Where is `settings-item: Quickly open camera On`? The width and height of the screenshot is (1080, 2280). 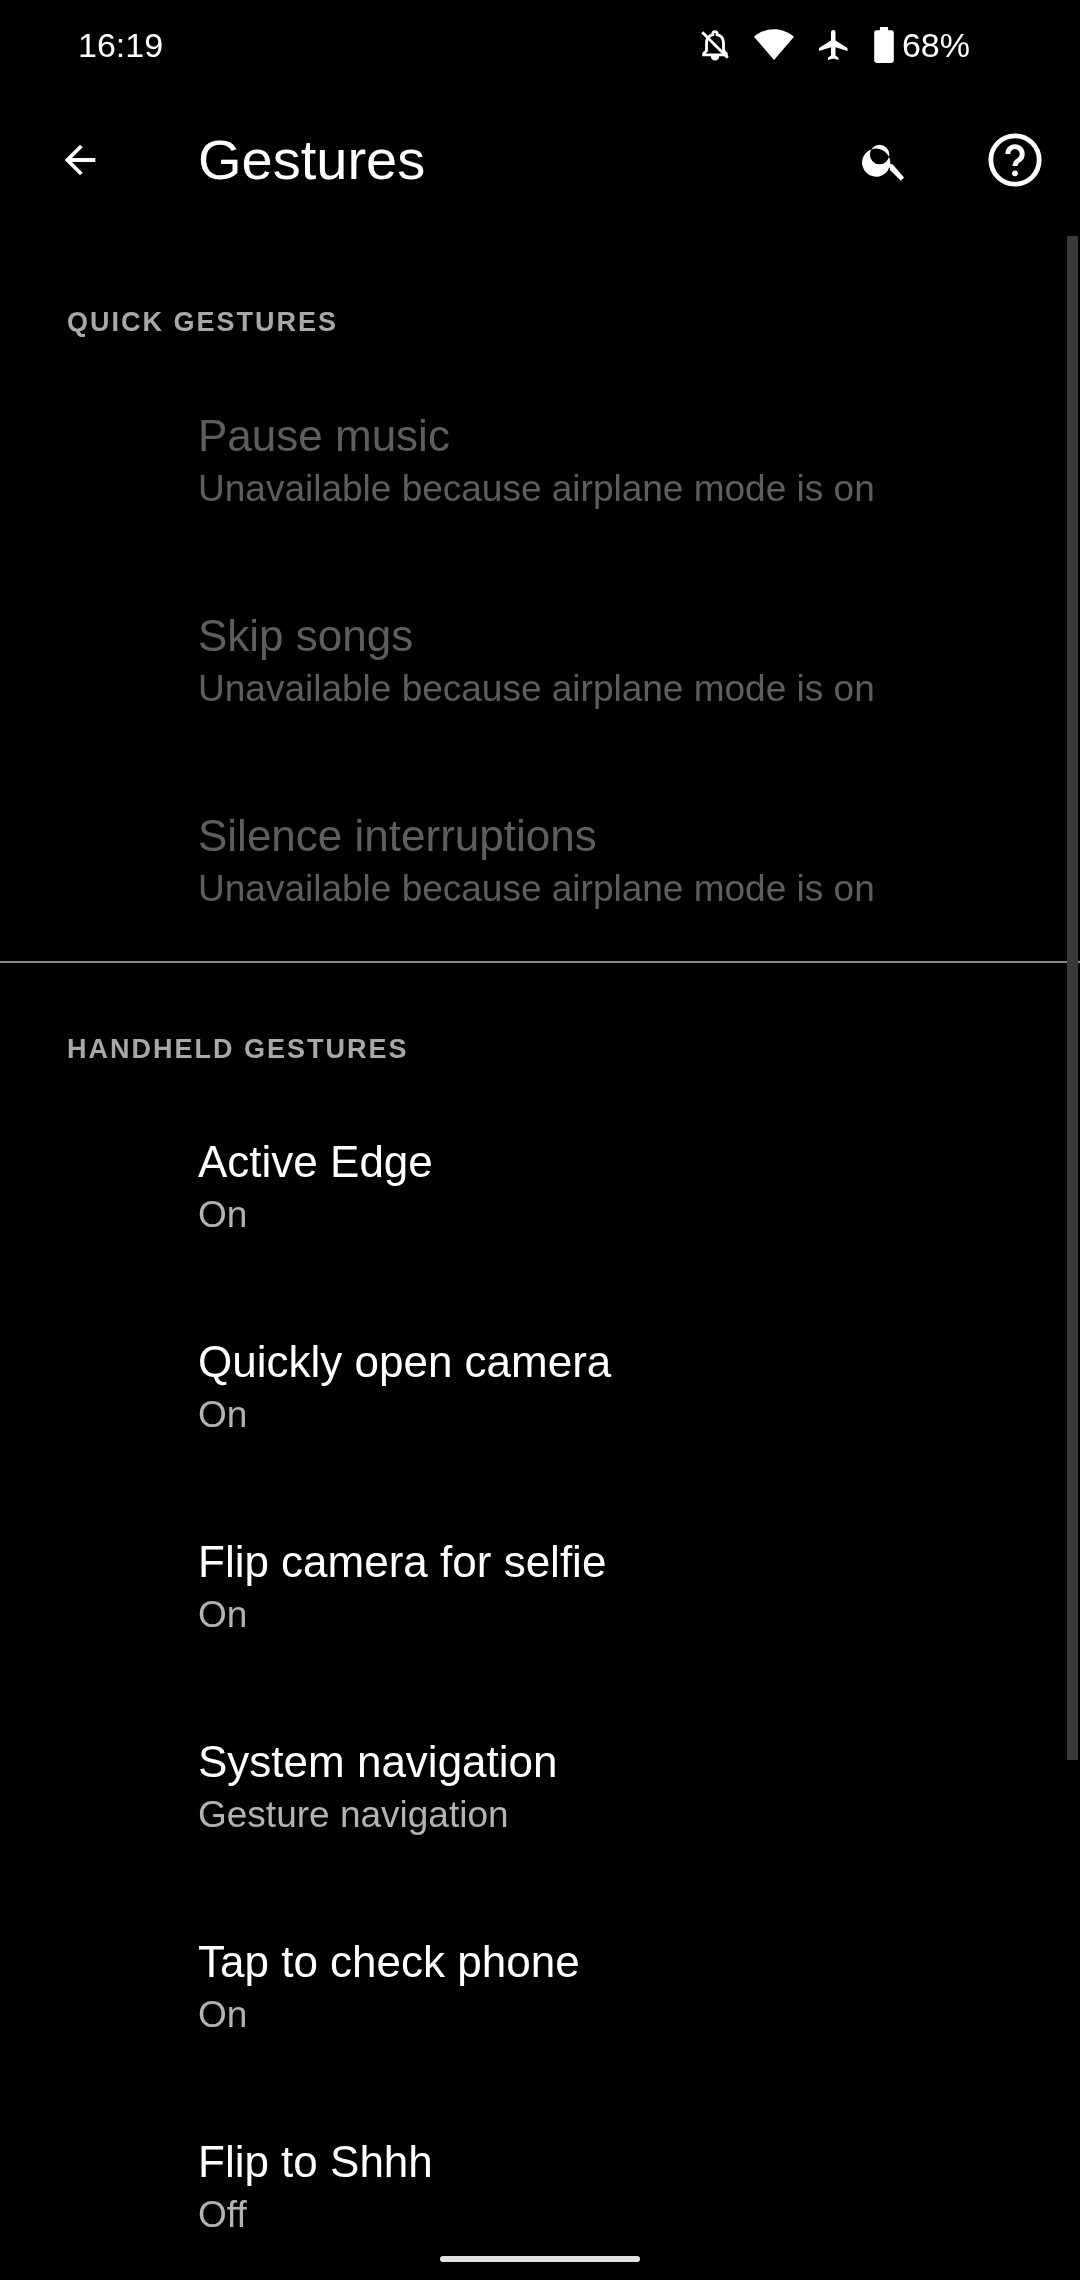 settings-item: Quickly open camera On is located at coordinates (540, 1387).